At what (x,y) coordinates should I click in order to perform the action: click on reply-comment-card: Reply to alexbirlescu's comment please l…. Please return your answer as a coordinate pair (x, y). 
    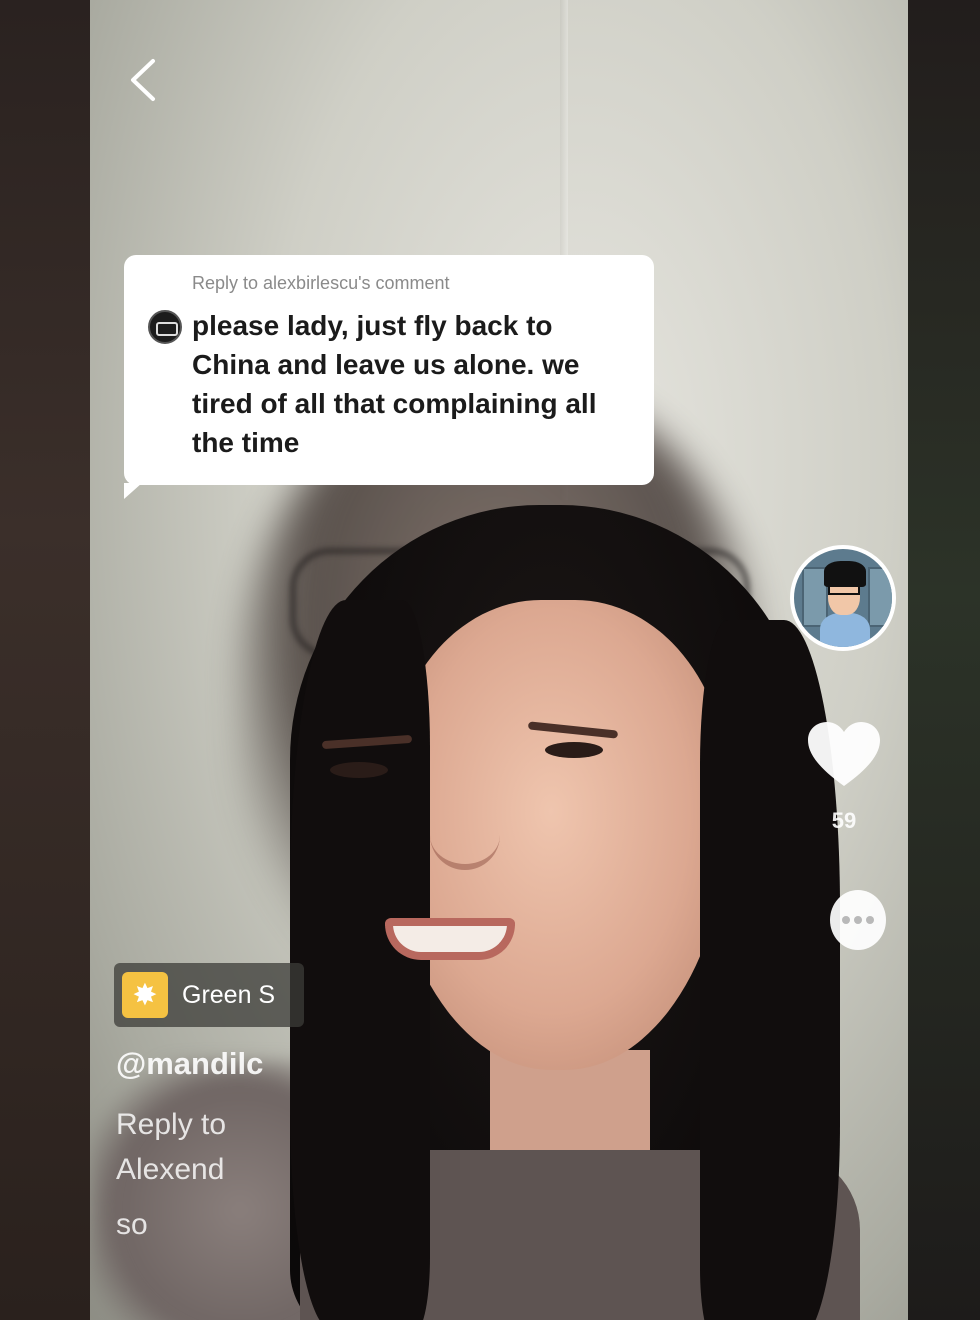
    Looking at the image, I should click on (389, 377).